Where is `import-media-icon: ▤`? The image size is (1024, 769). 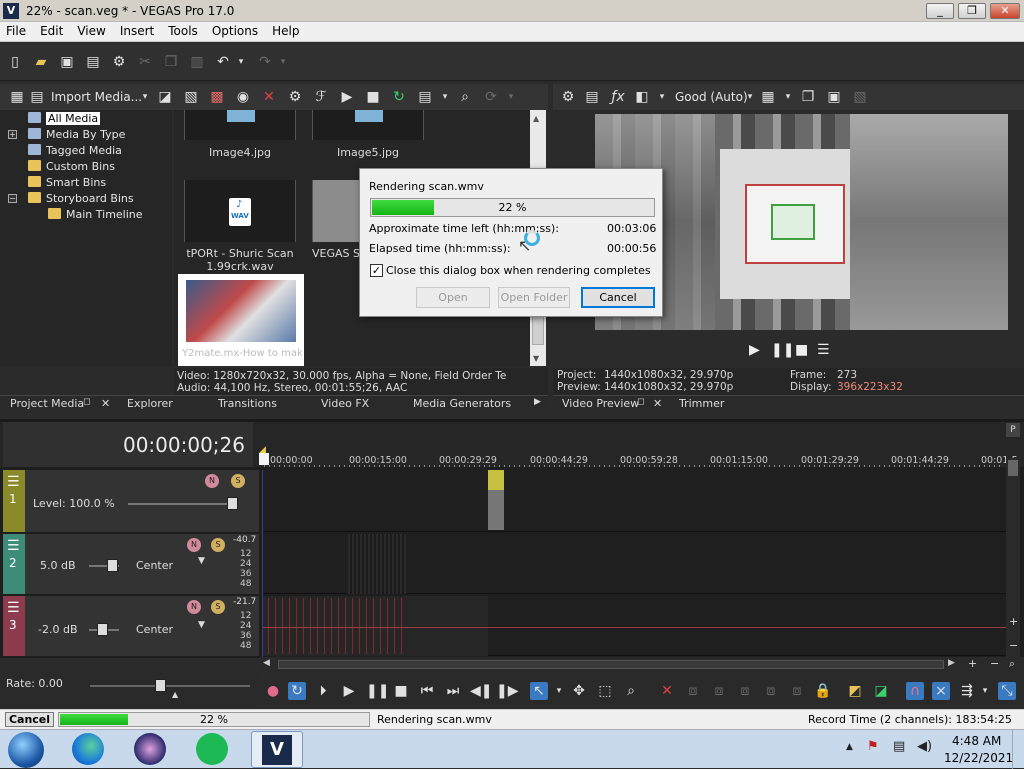 import-media-icon: ▤ is located at coordinates (37, 97).